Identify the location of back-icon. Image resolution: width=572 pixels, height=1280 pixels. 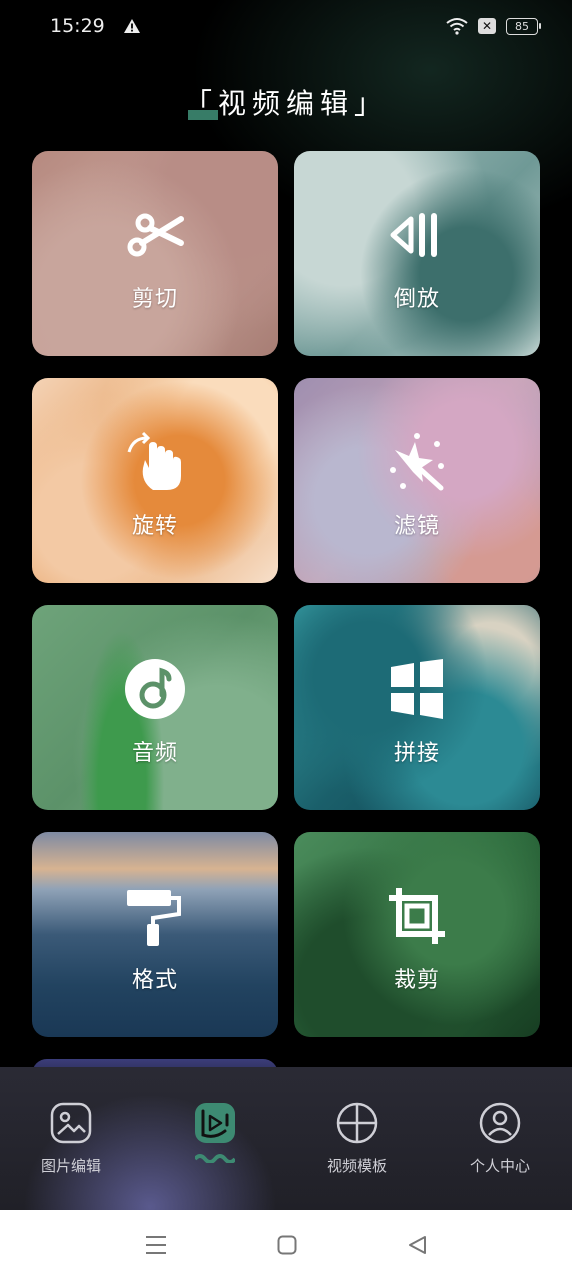
(417, 1245).